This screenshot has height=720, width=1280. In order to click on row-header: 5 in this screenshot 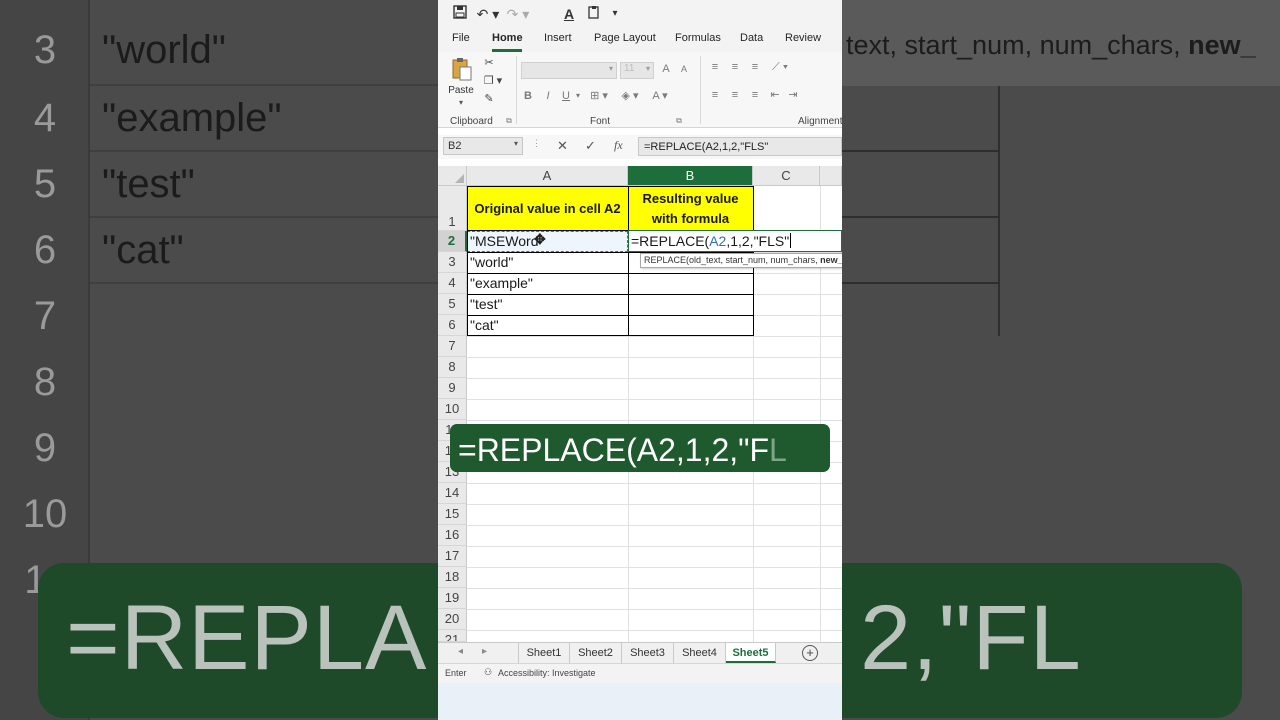, I will do `click(452, 304)`.